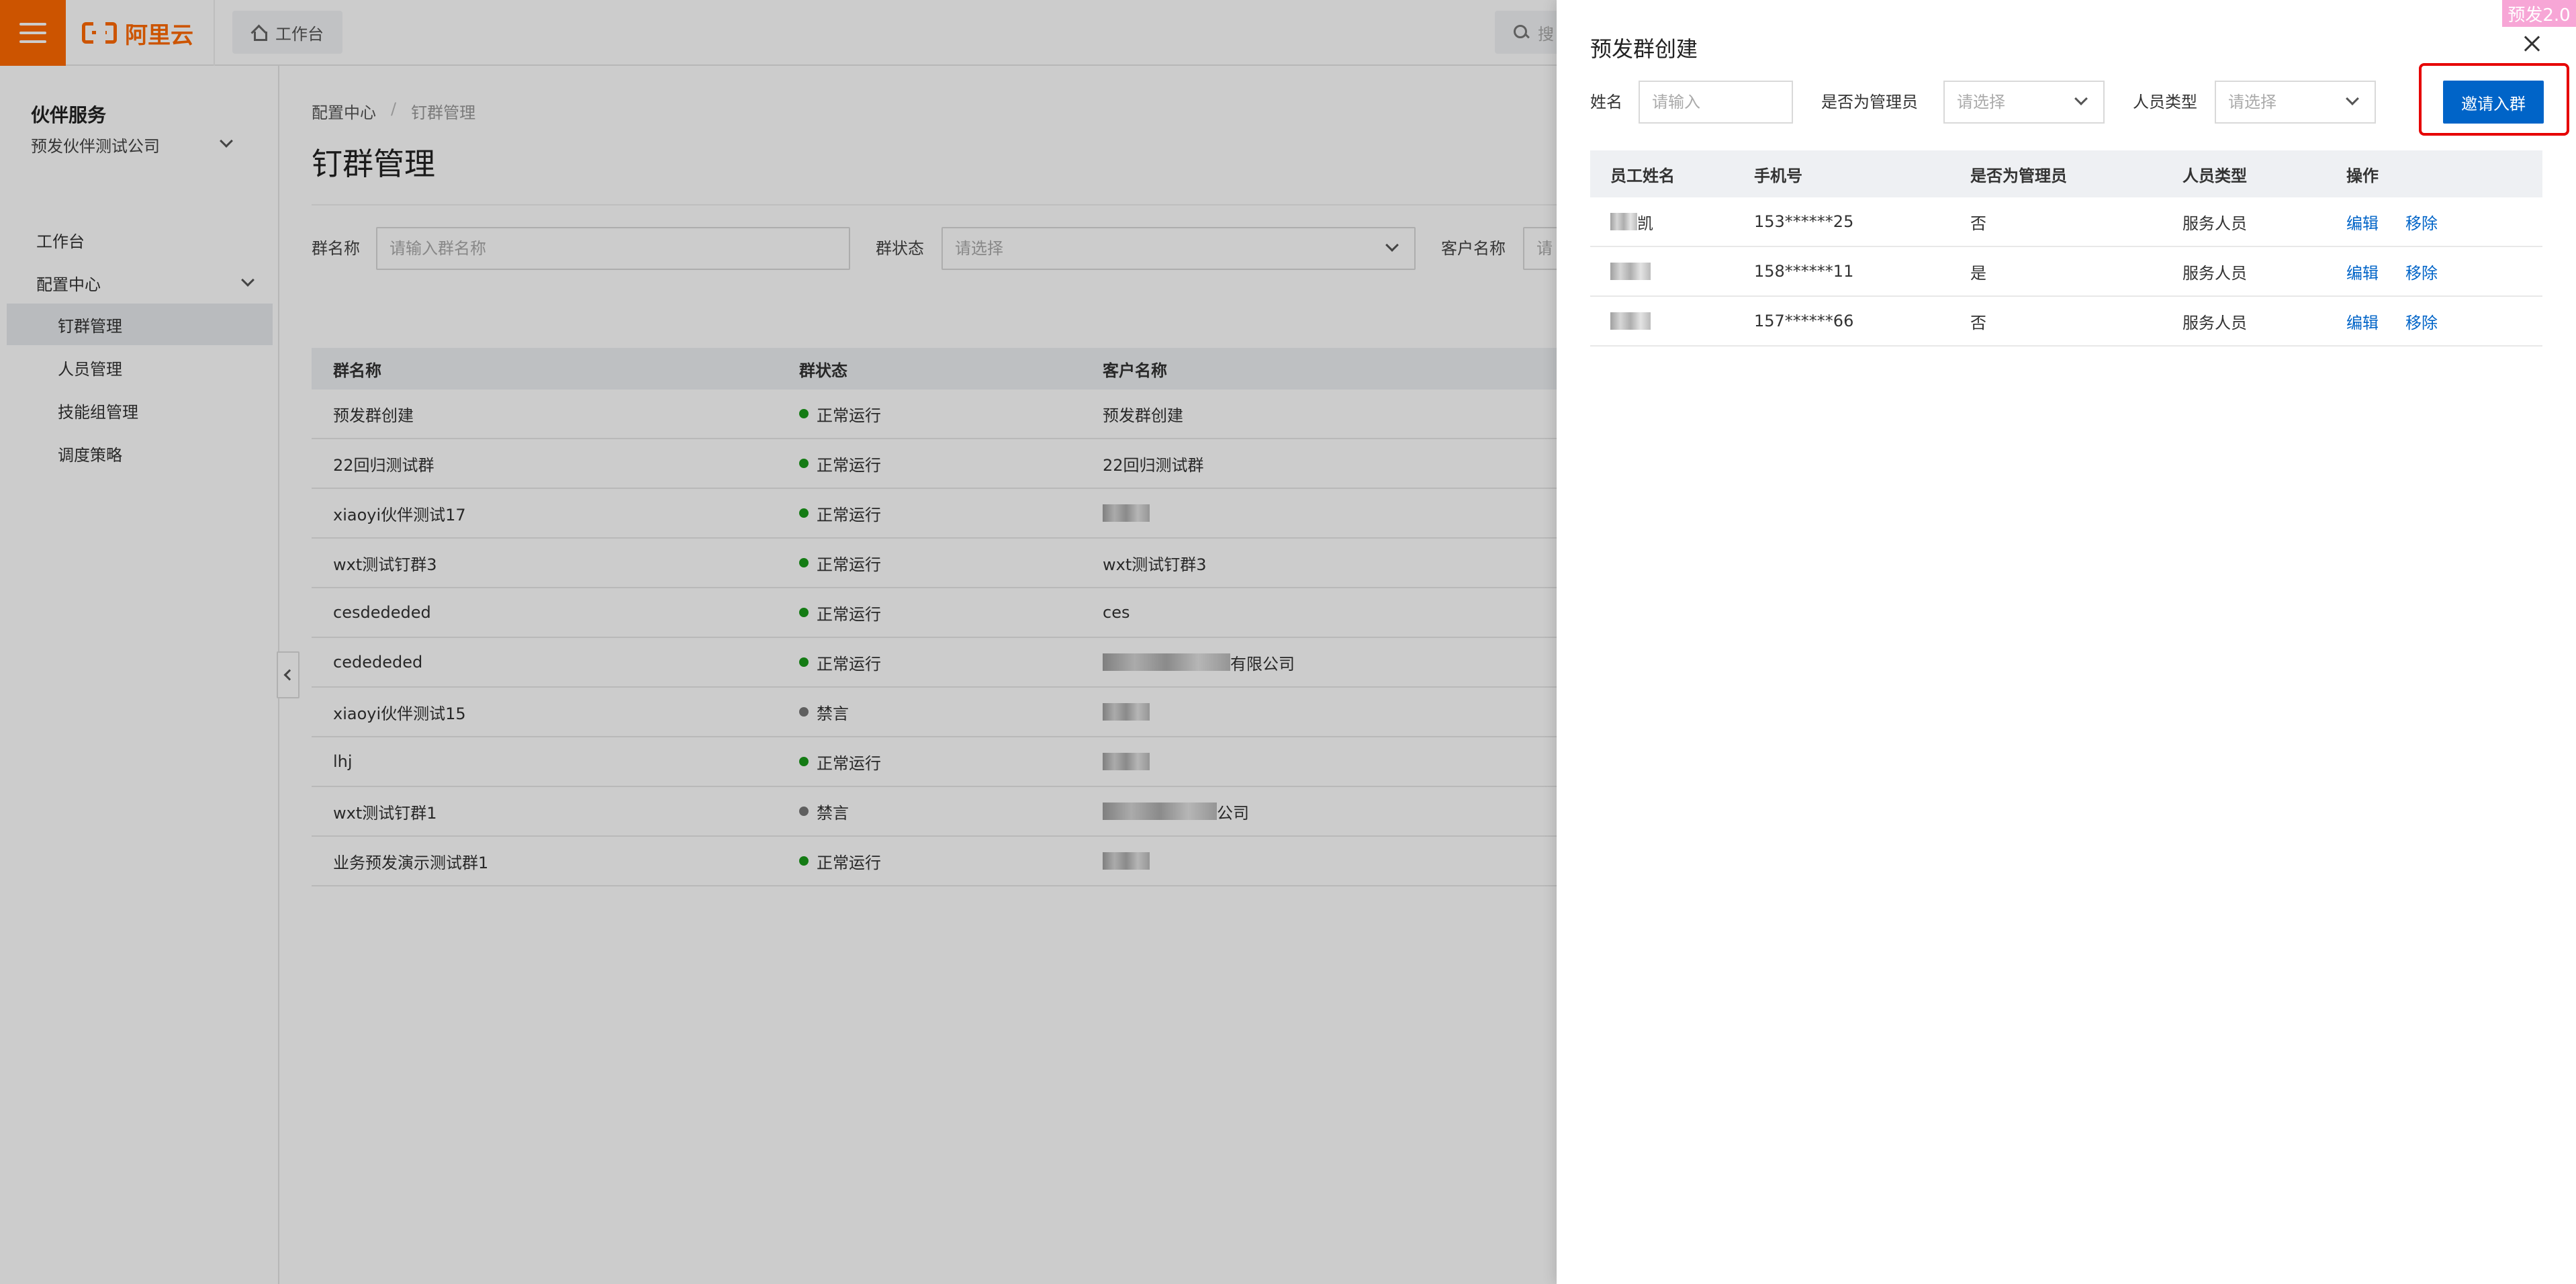 The width and height of the screenshot is (2576, 1284). What do you see at coordinates (2539, 13) in the screenshot?
I see `environment-badge: 预发2.0` at bounding box center [2539, 13].